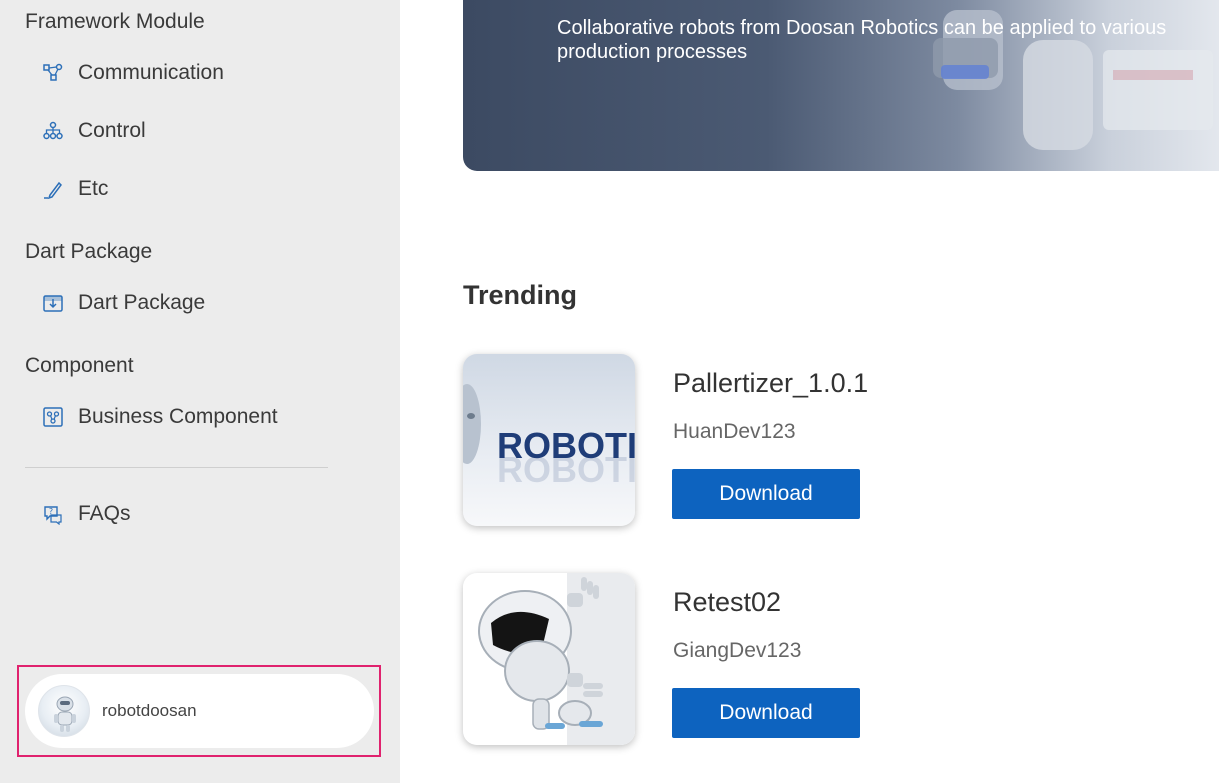 Image resolution: width=1219 pixels, height=783 pixels. I want to click on sidebar-divider, so click(176, 467).